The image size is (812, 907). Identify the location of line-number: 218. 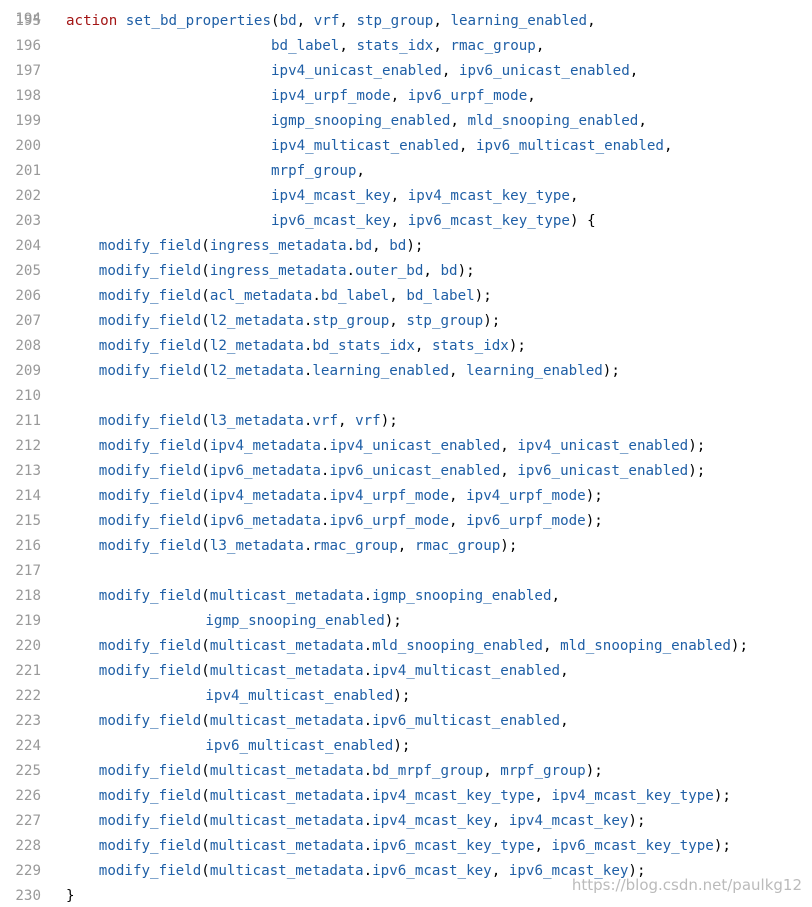
(28, 596).